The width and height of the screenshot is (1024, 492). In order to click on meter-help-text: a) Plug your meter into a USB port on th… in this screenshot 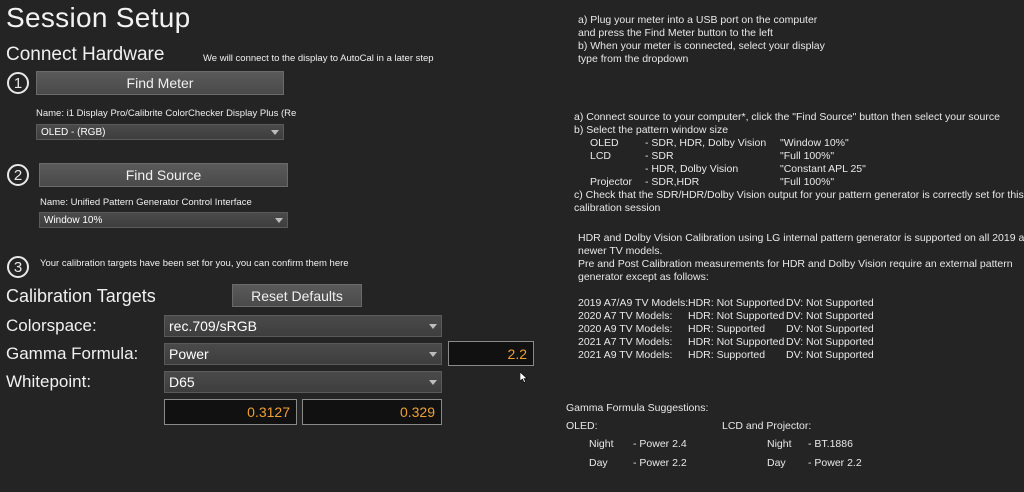, I will do `click(701, 40)`.